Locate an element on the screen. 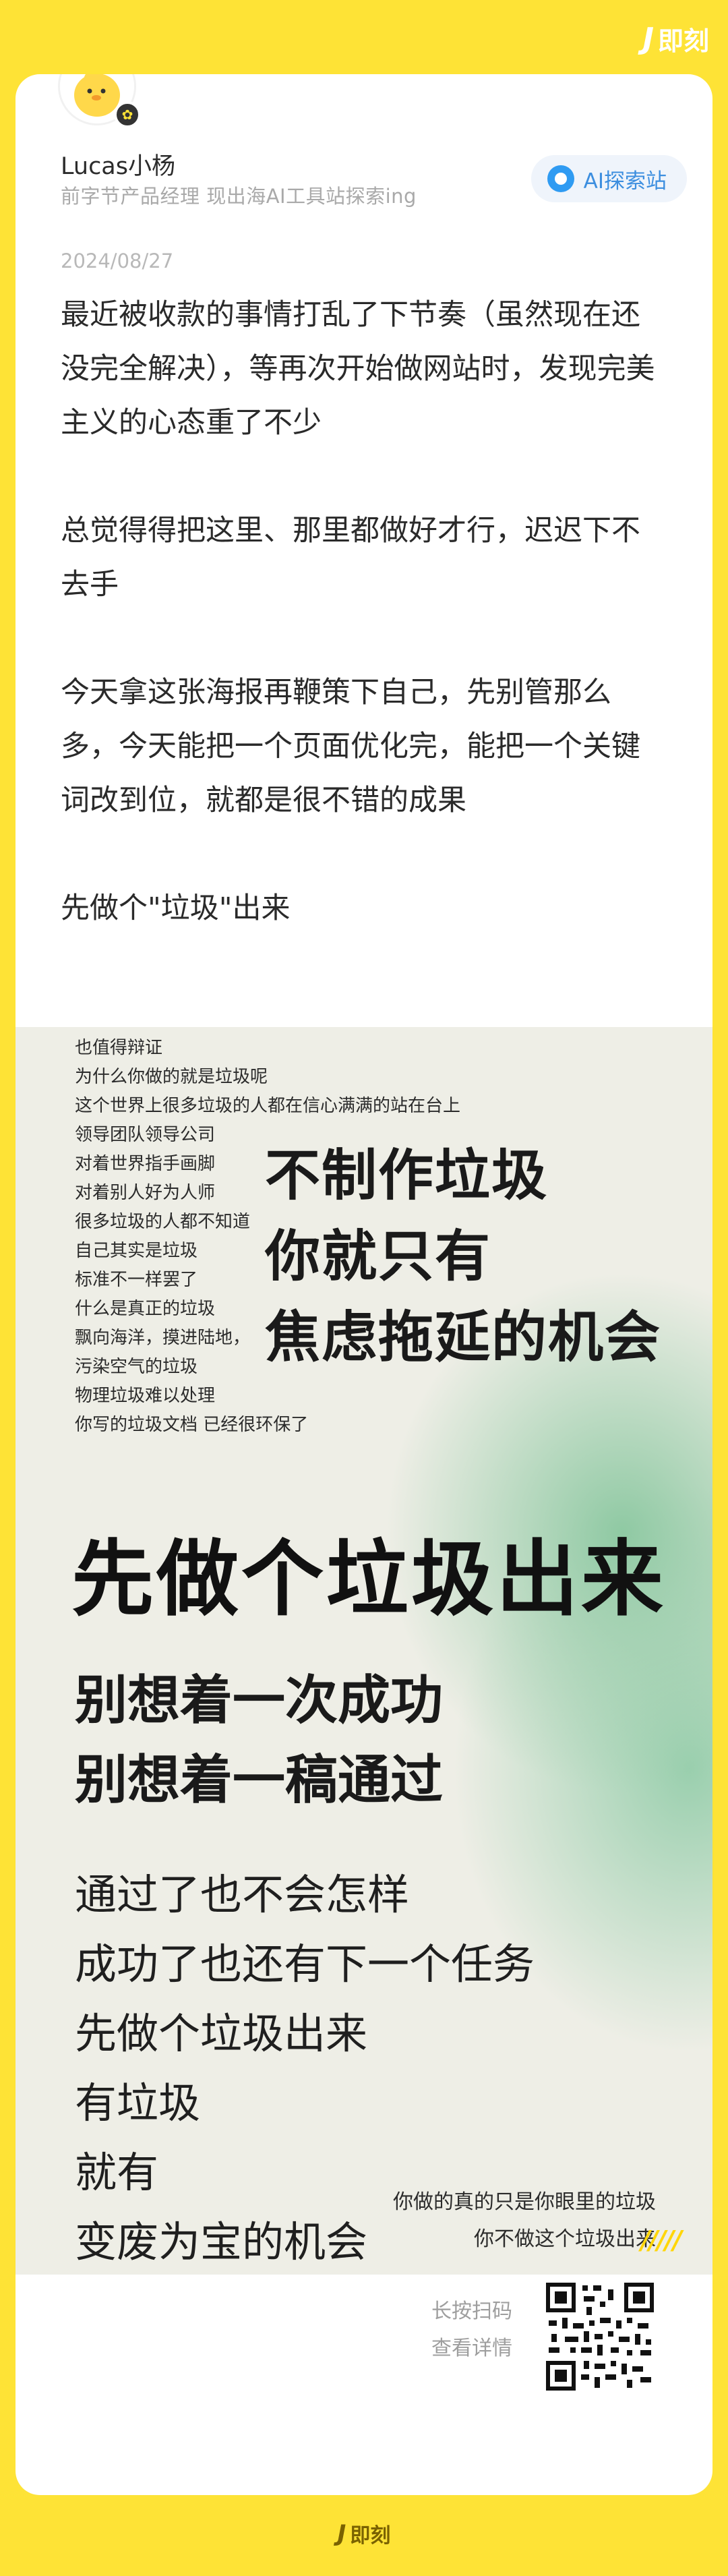  poster-big-line: 焦虑拖延的机会 is located at coordinates (463, 1337).